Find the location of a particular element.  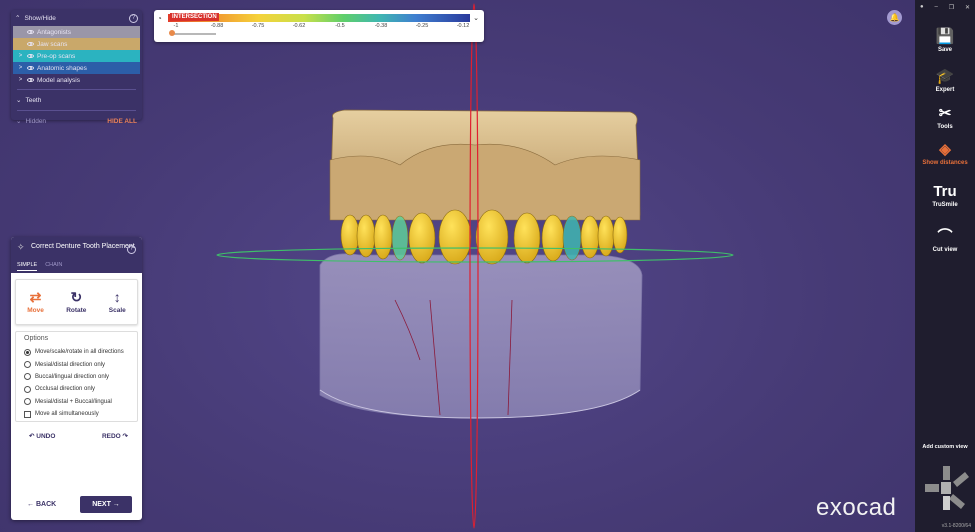

options-title: Options is located at coordinates (36, 338).